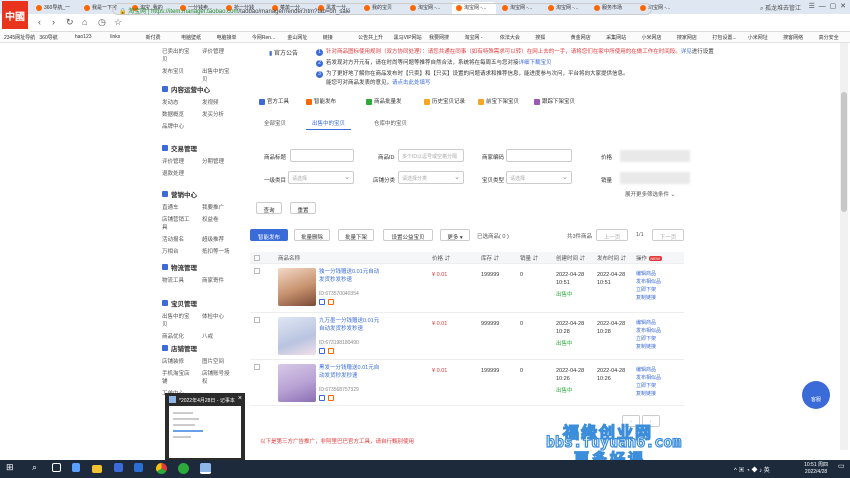 This screenshot has width=850, height=478. What do you see at coordinates (76, 467) in the screenshot?
I see `edge-icon` at bounding box center [76, 467].